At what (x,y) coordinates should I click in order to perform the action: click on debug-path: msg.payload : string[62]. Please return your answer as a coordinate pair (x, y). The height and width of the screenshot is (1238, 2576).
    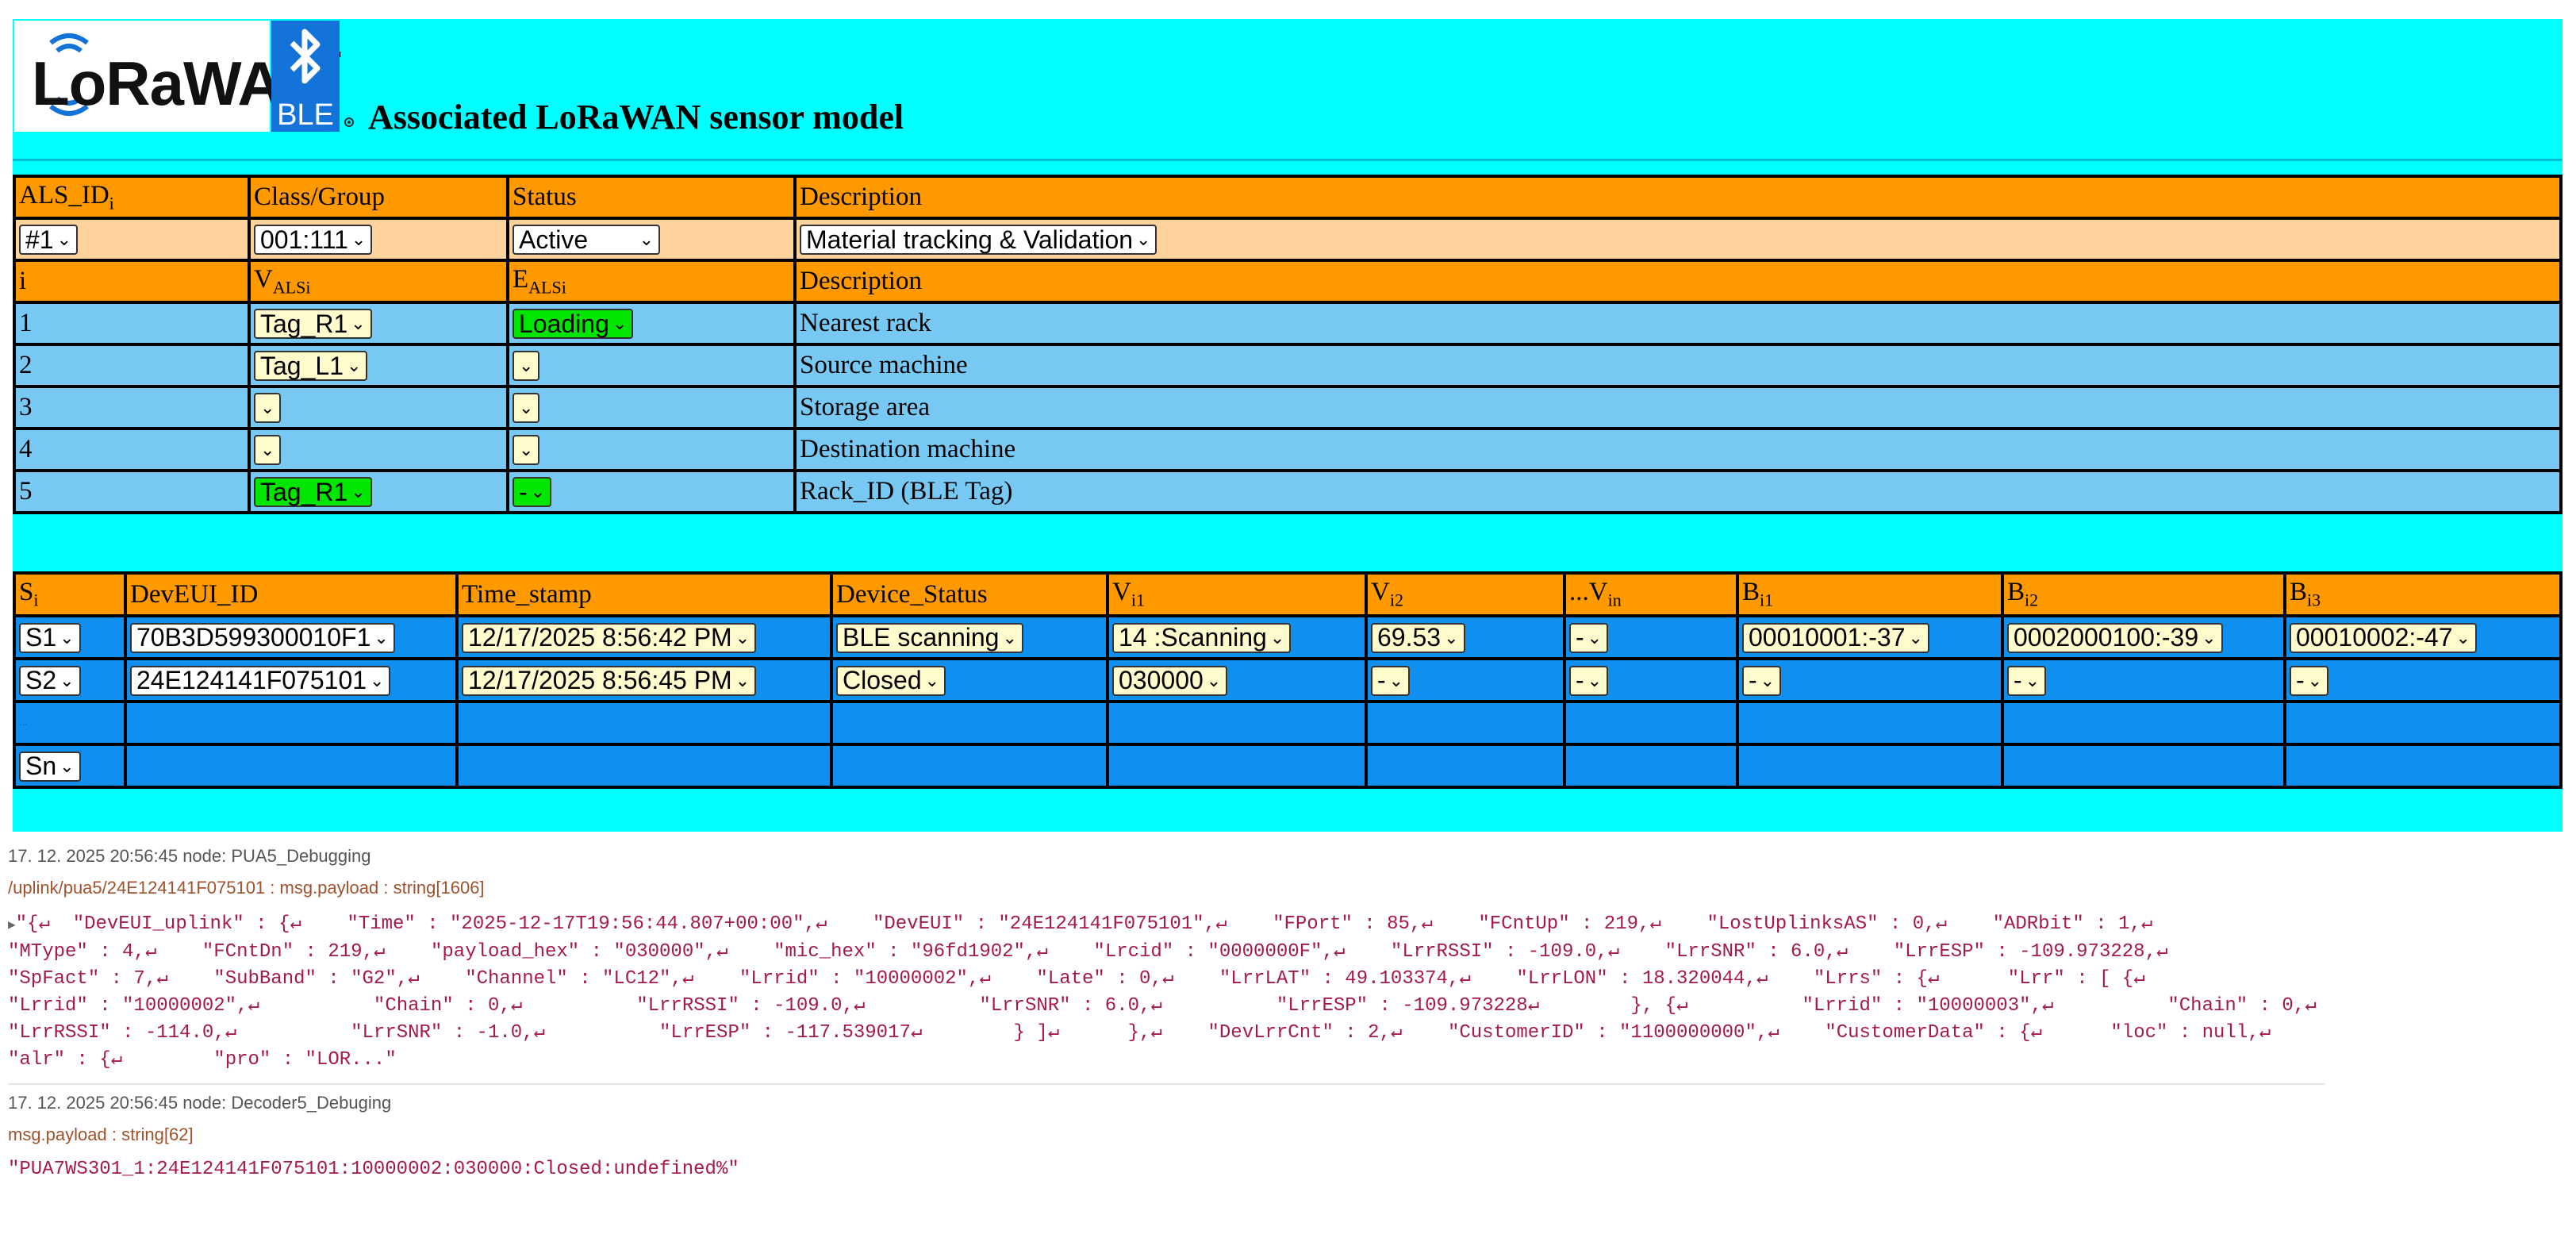
    Looking at the image, I should click on (101, 1134).